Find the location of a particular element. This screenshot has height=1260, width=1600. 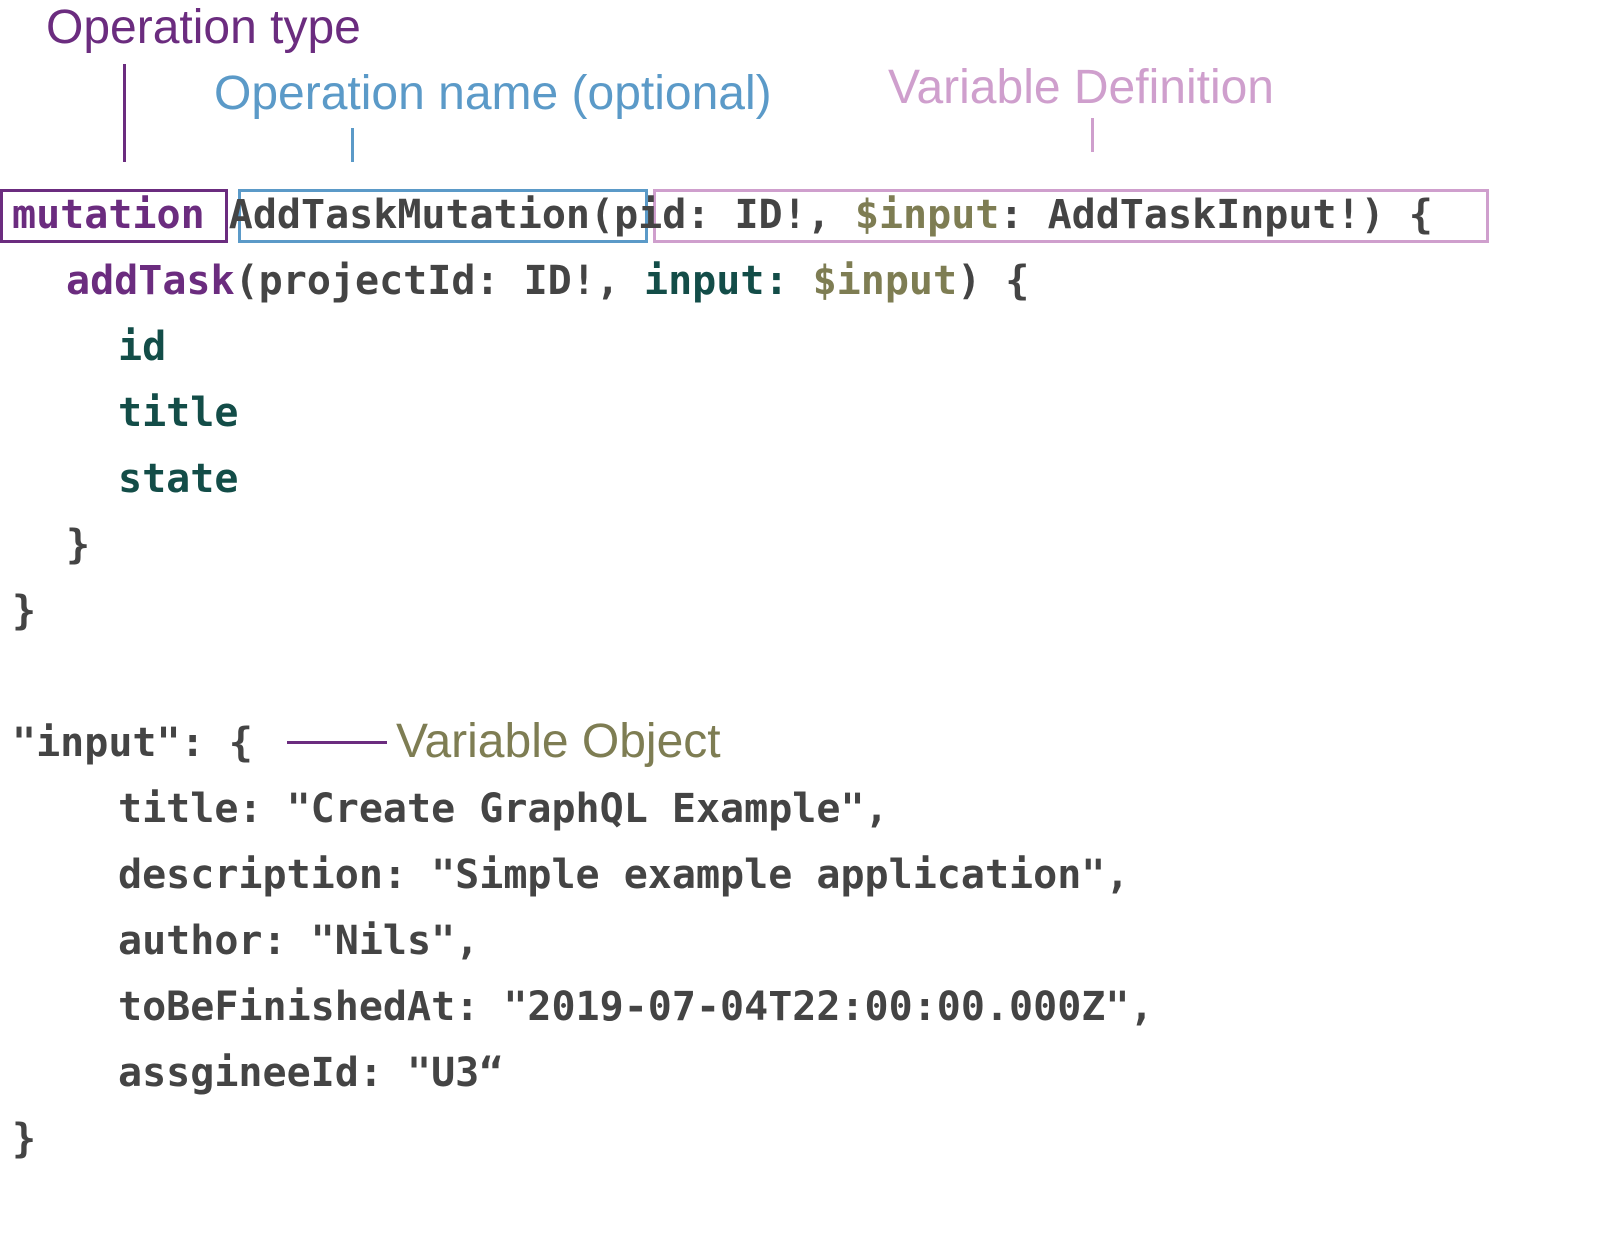

variables-title-line: title: "Create GraphQL Example", is located at coordinates (503, 809).